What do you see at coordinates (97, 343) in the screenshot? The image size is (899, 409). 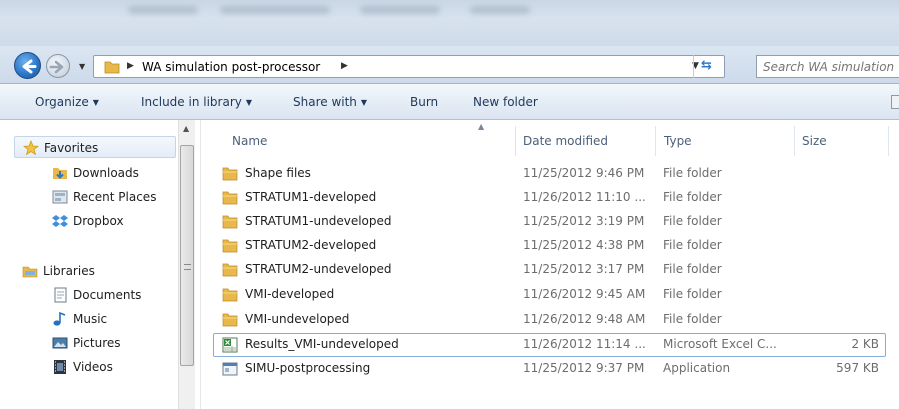 I see `nav-item-label: Pictures` at bounding box center [97, 343].